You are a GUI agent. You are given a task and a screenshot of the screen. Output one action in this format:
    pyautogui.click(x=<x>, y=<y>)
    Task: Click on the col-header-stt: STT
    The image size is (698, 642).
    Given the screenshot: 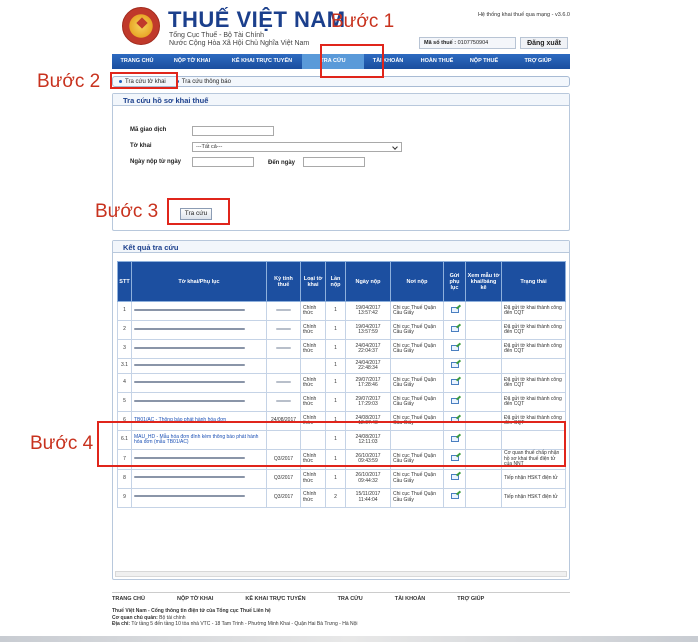 What is the action you would take?
    pyautogui.click(x=124, y=281)
    